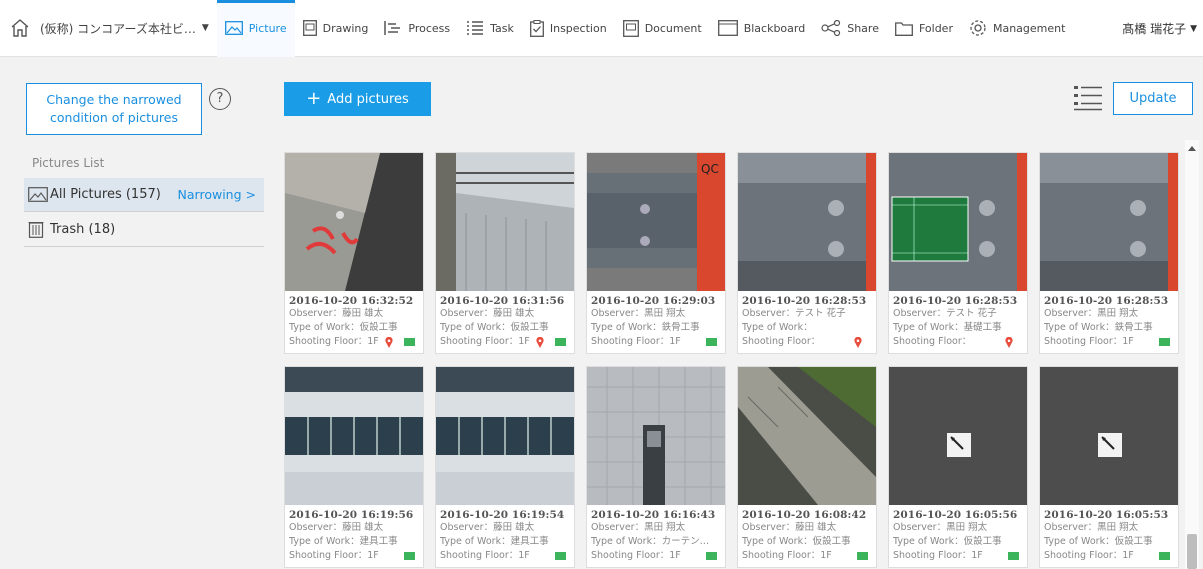 The width and height of the screenshot is (1203, 569). What do you see at coordinates (568, 28) in the screenshot?
I see `tab-inspection: Inspection` at bounding box center [568, 28].